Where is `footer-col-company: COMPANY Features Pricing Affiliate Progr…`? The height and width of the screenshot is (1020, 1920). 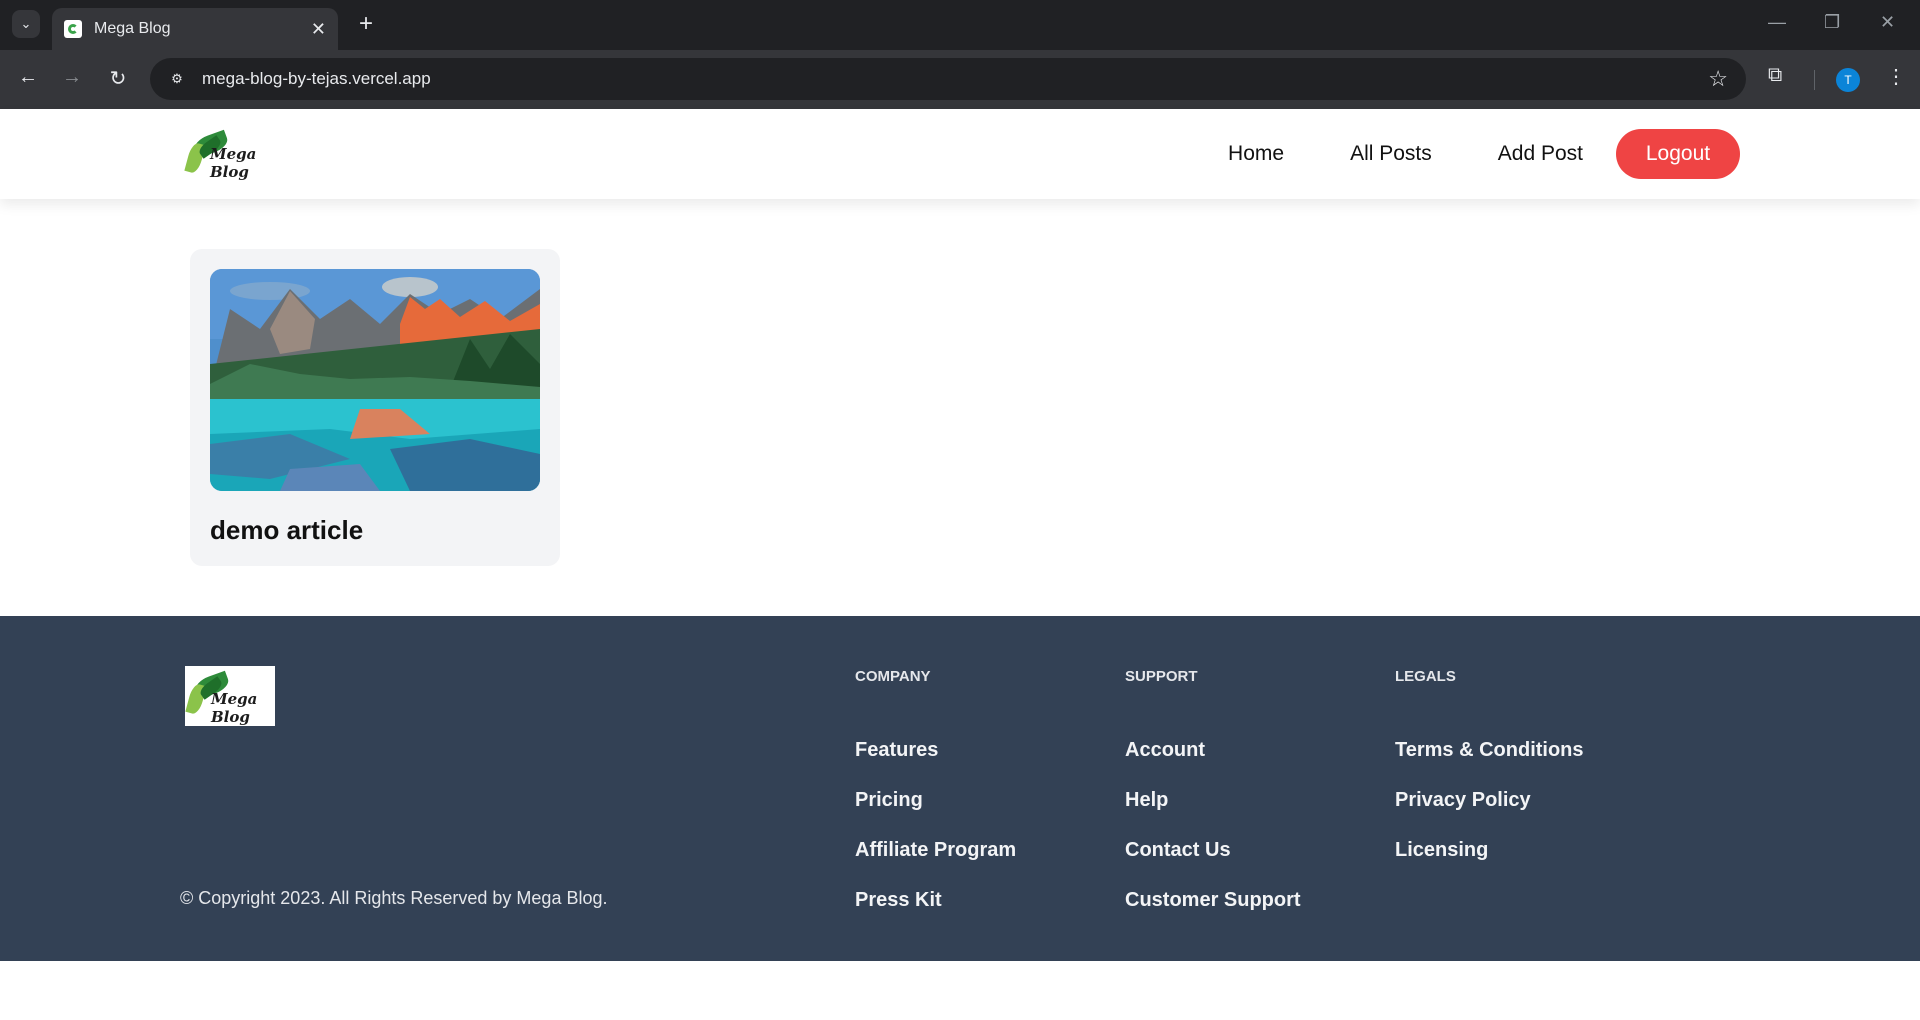 footer-col-company: COMPANY Features Pricing Affiliate Progr… is located at coordinates (935, 803).